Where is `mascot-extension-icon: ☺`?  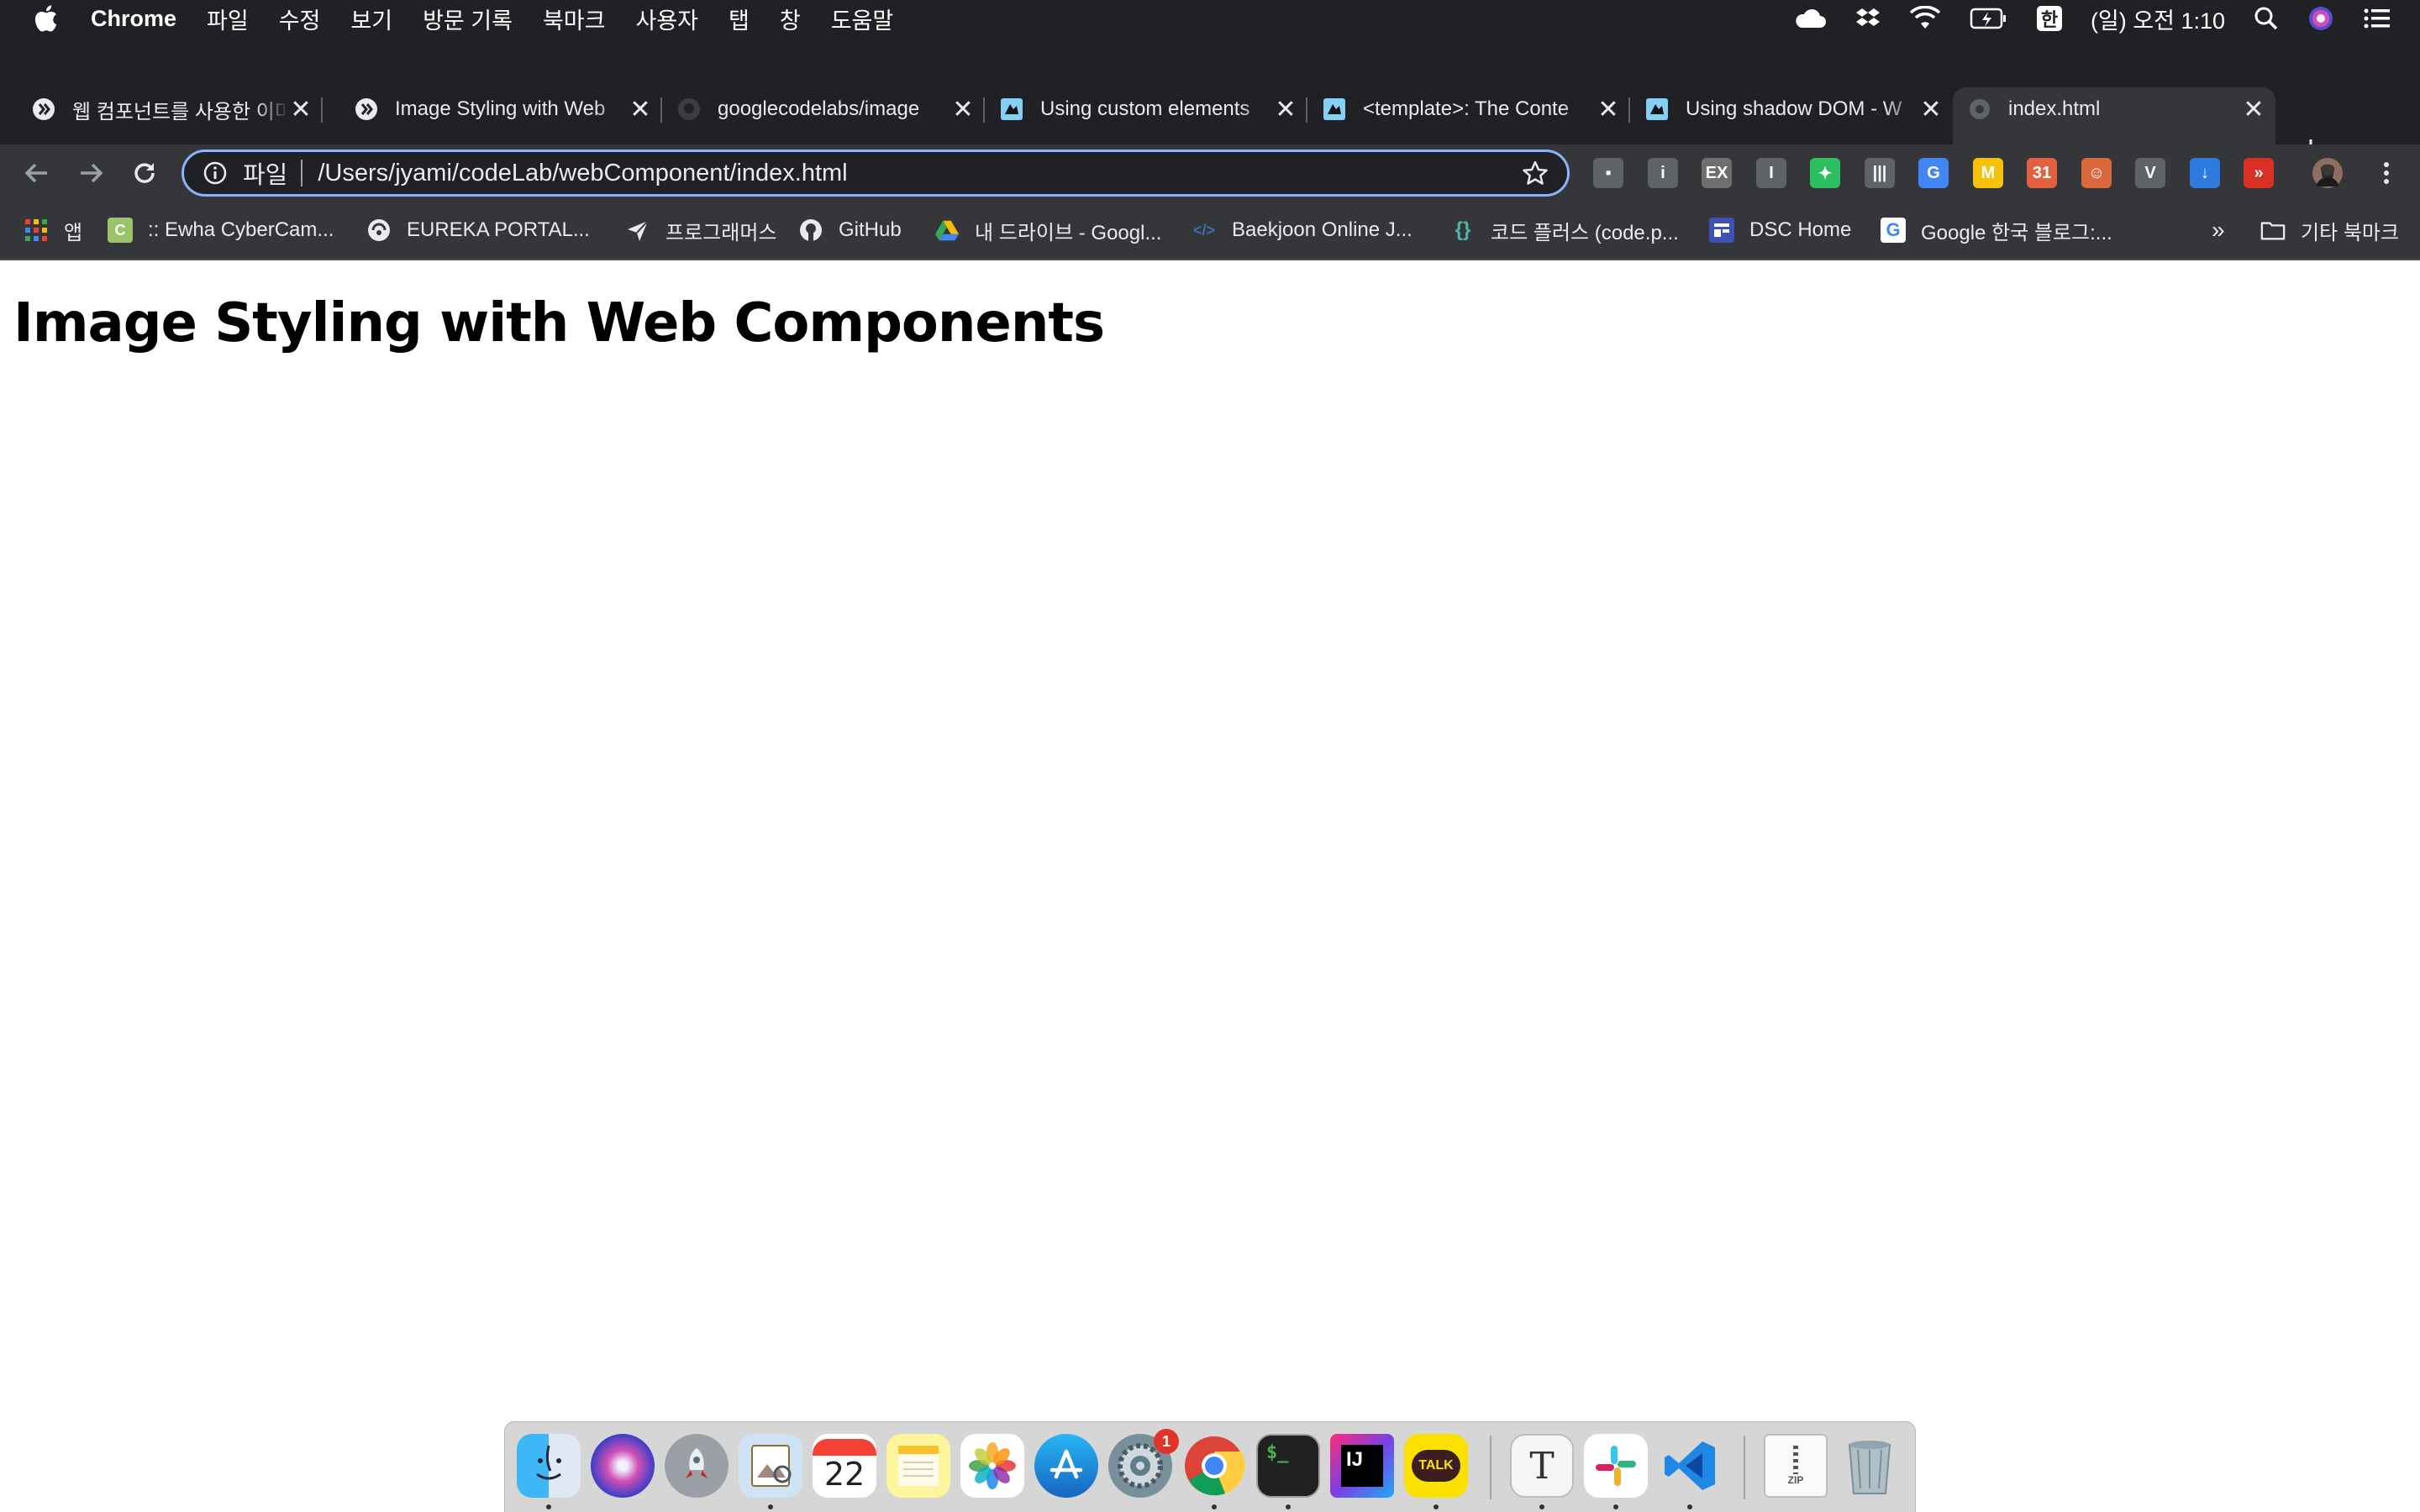
mascot-extension-icon: ☺ is located at coordinates (2096, 173).